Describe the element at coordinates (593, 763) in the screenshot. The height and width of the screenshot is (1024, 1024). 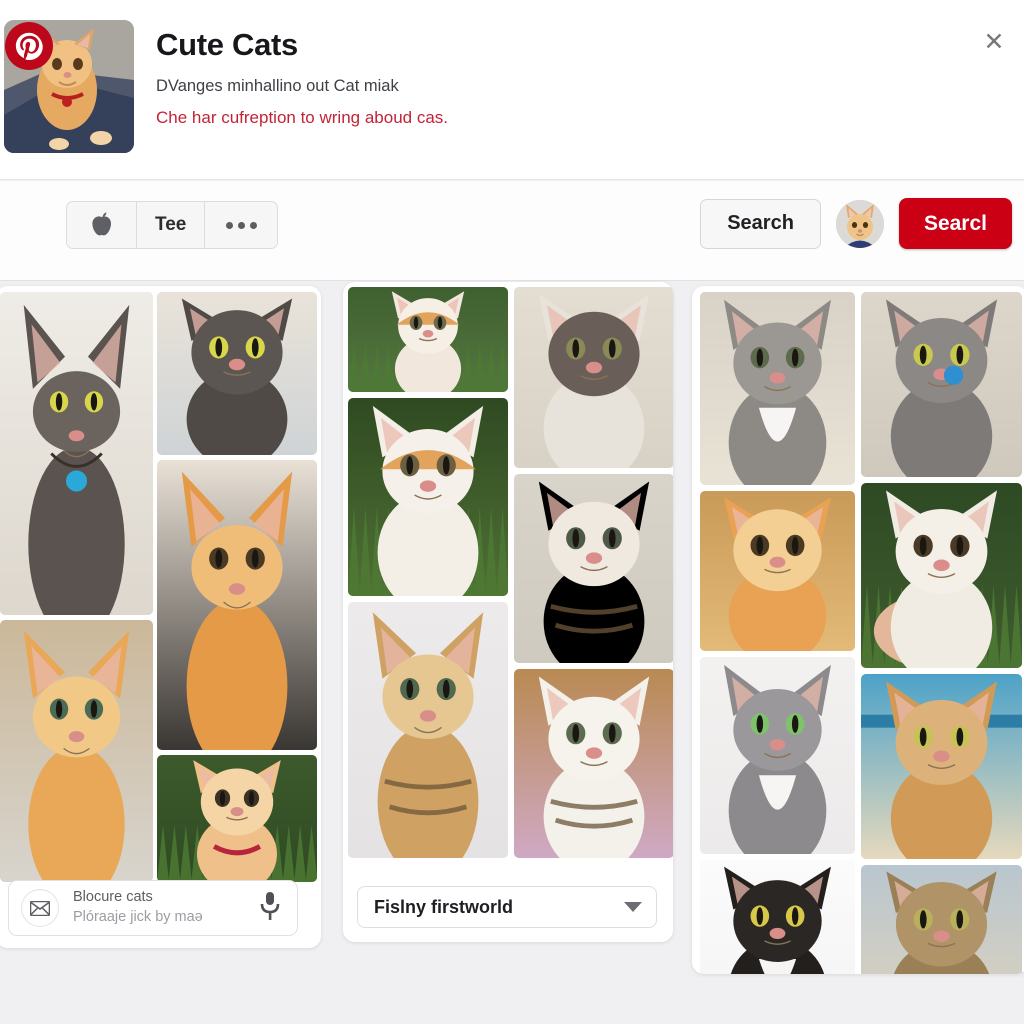
I see `grid-image-white-tabby-kitten-shelf` at that location.